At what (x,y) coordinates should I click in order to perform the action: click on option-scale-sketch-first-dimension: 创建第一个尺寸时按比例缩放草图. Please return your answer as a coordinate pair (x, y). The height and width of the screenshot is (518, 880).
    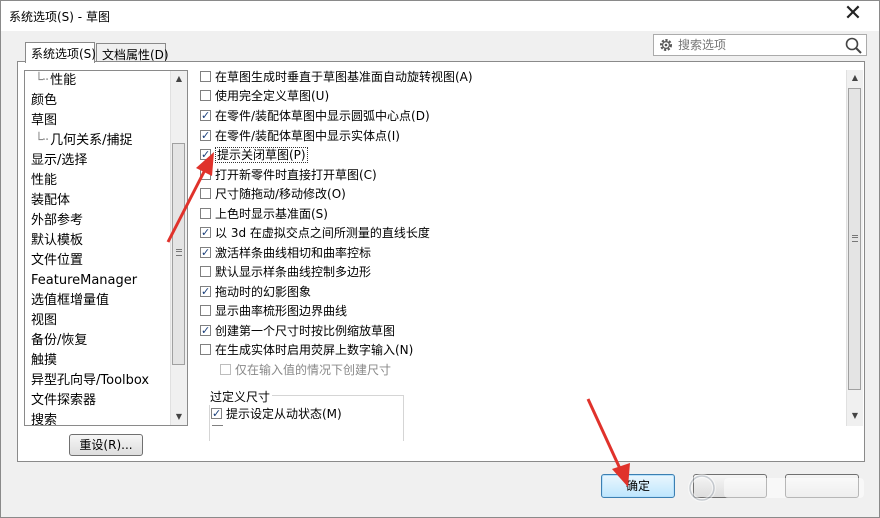
    Looking at the image, I should click on (297, 331).